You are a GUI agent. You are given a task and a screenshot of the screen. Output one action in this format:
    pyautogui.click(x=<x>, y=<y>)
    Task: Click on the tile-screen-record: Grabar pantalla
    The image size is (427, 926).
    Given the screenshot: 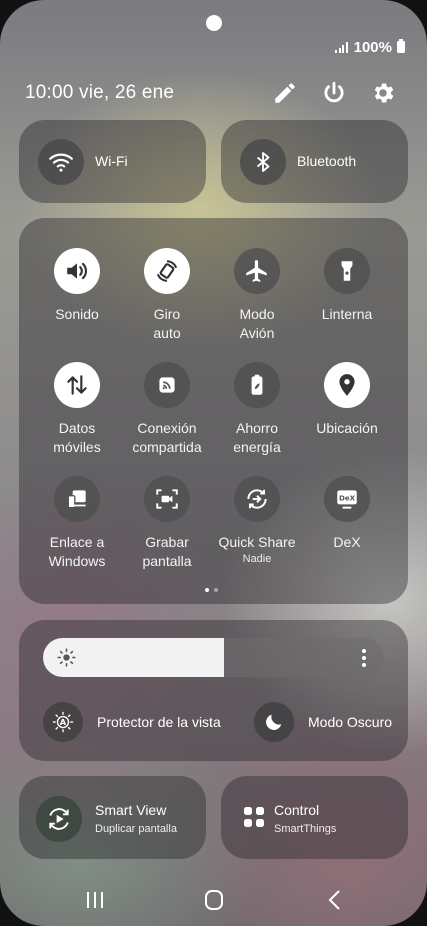 What is the action you would take?
    pyautogui.click(x=167, y=523)
    